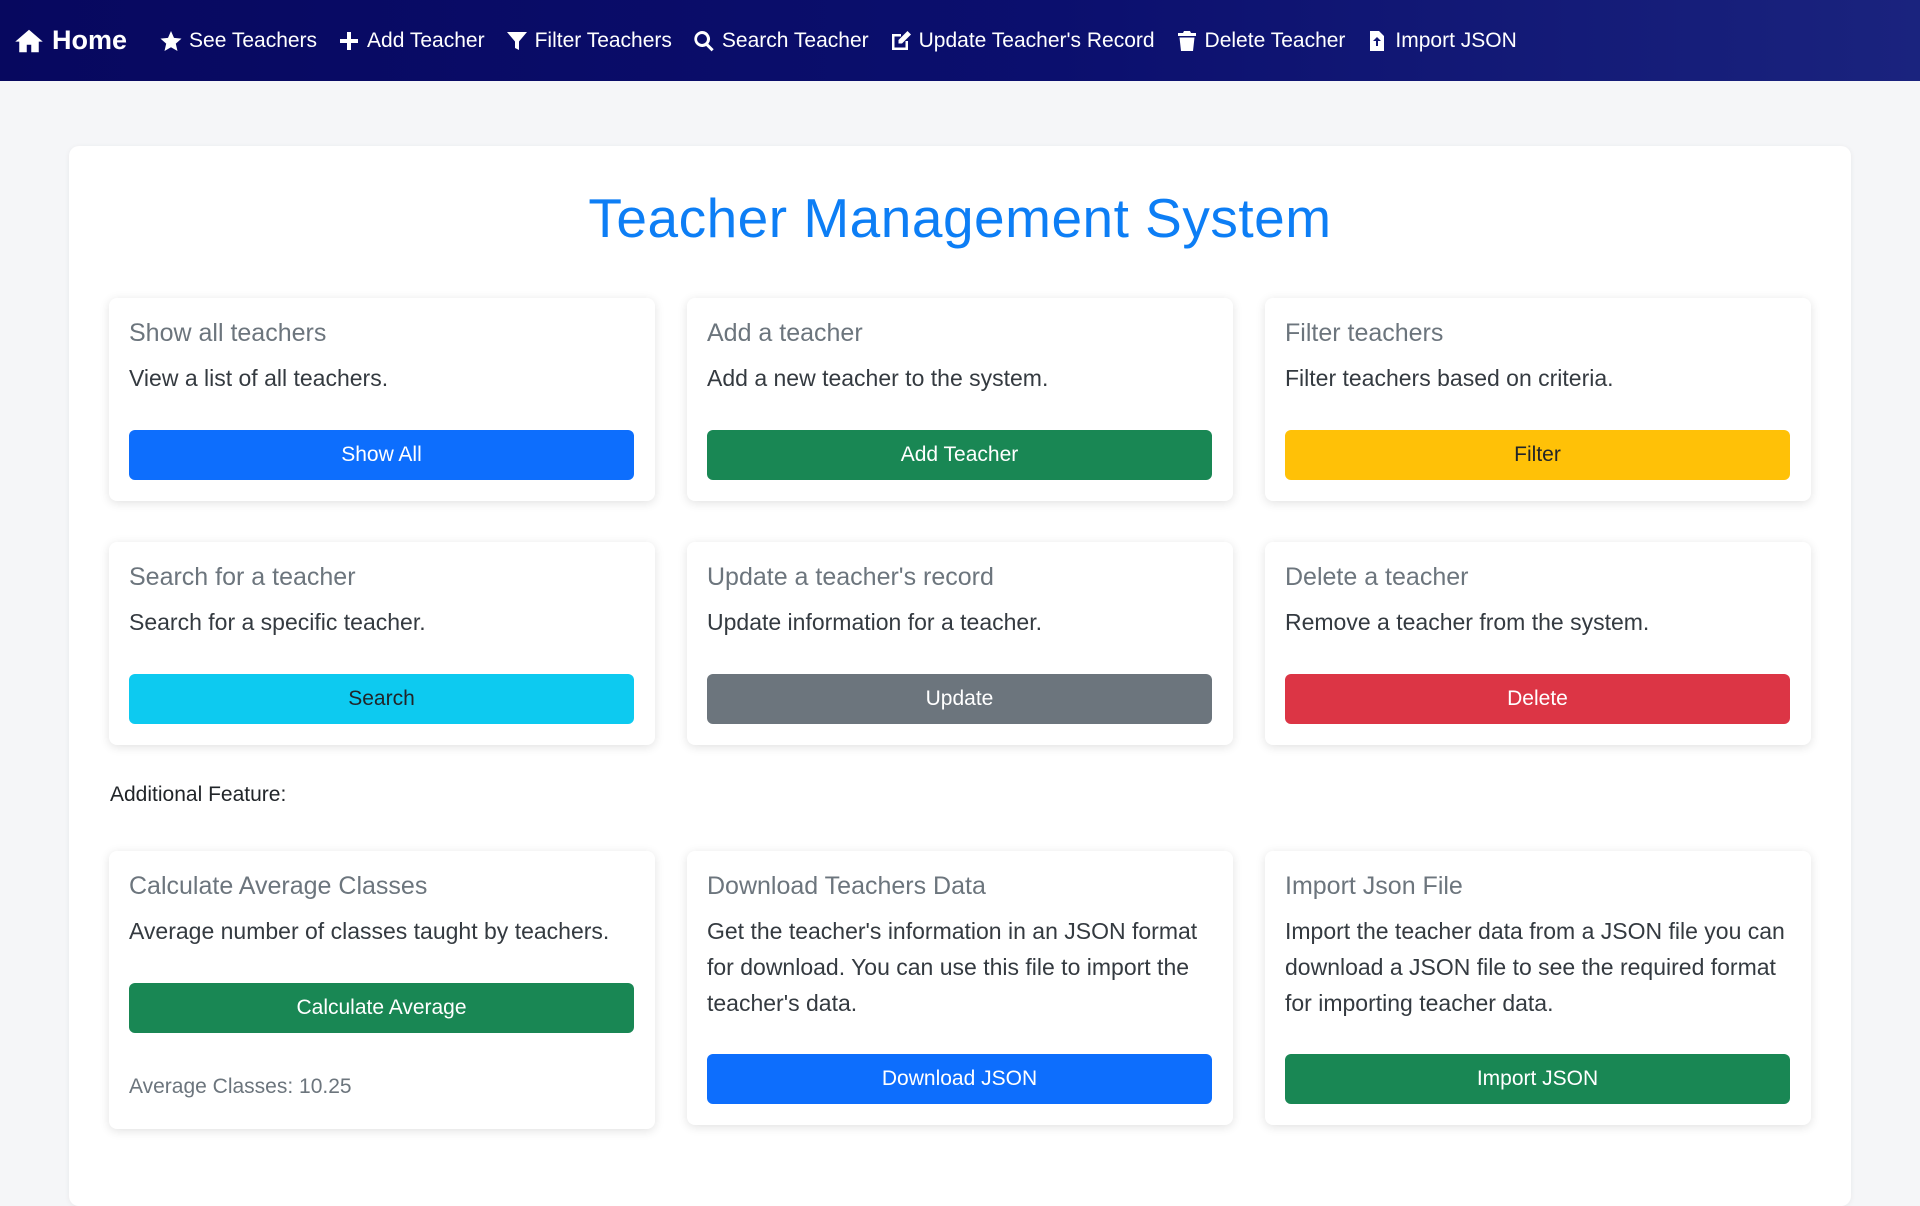  I want to click on file-import-icon, so click(1377, 41).